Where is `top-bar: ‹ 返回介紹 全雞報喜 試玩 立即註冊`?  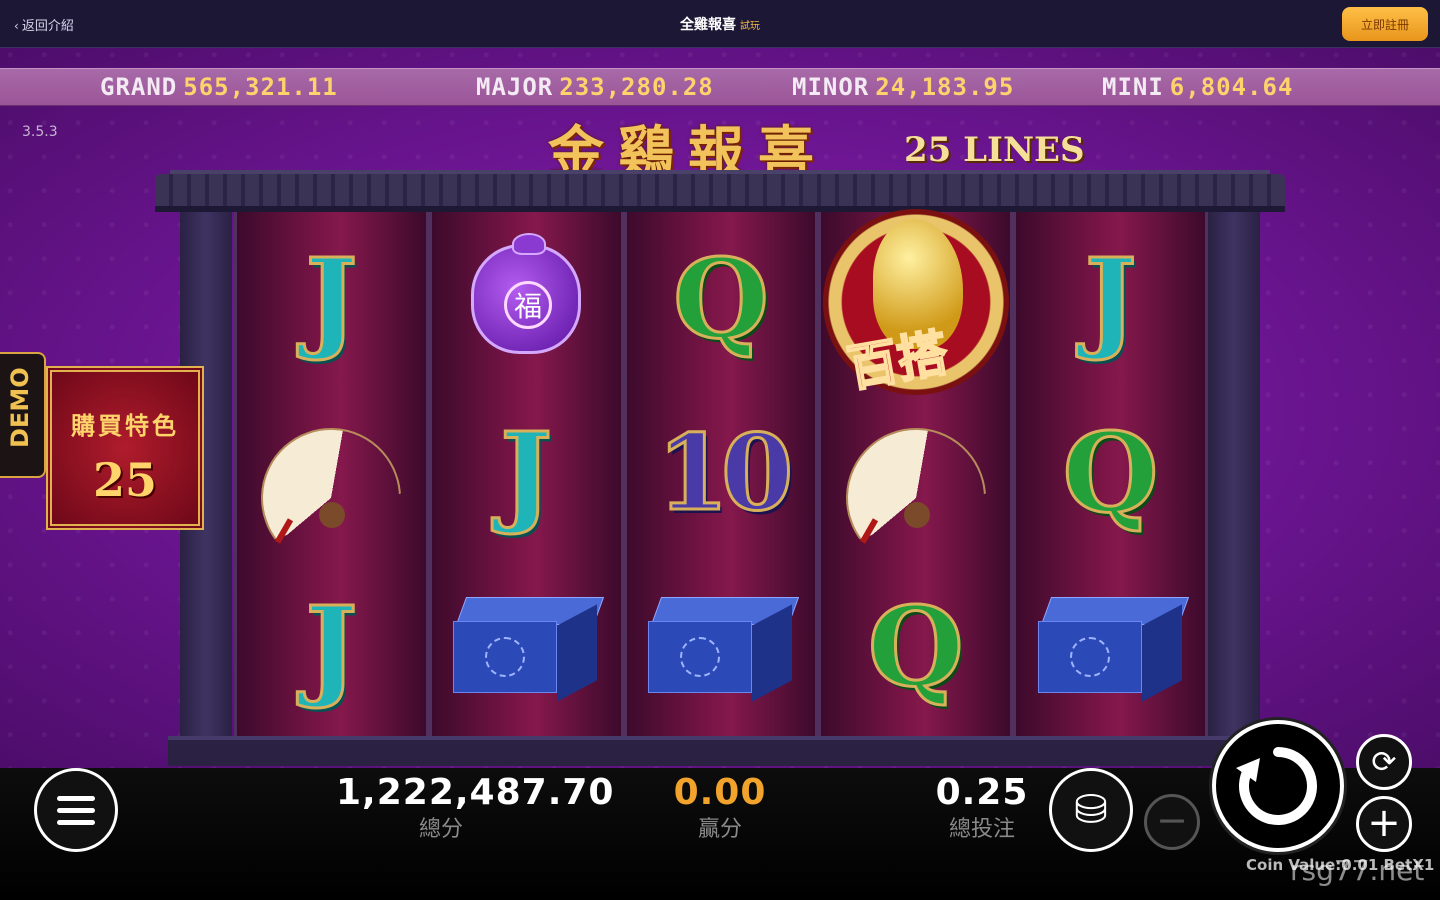 top-bar: ‹ 返回介紹 全雞報喜 試玩 立即註冊 is located at coordinates (720, 24).